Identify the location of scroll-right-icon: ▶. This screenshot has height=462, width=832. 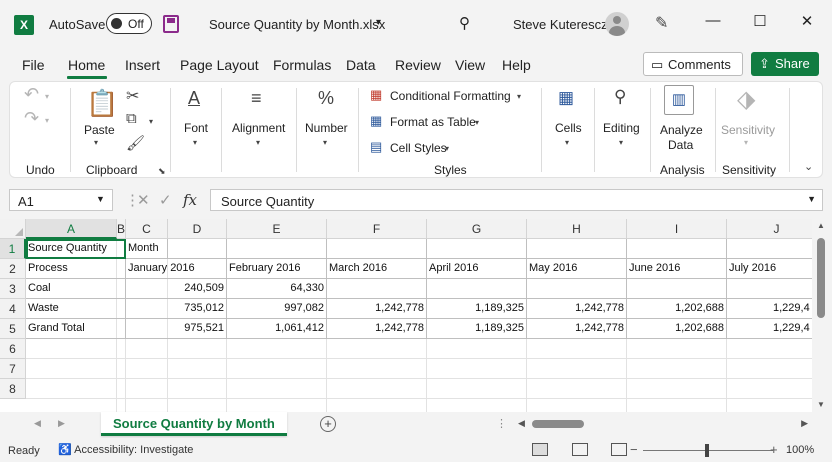
(804, 423).